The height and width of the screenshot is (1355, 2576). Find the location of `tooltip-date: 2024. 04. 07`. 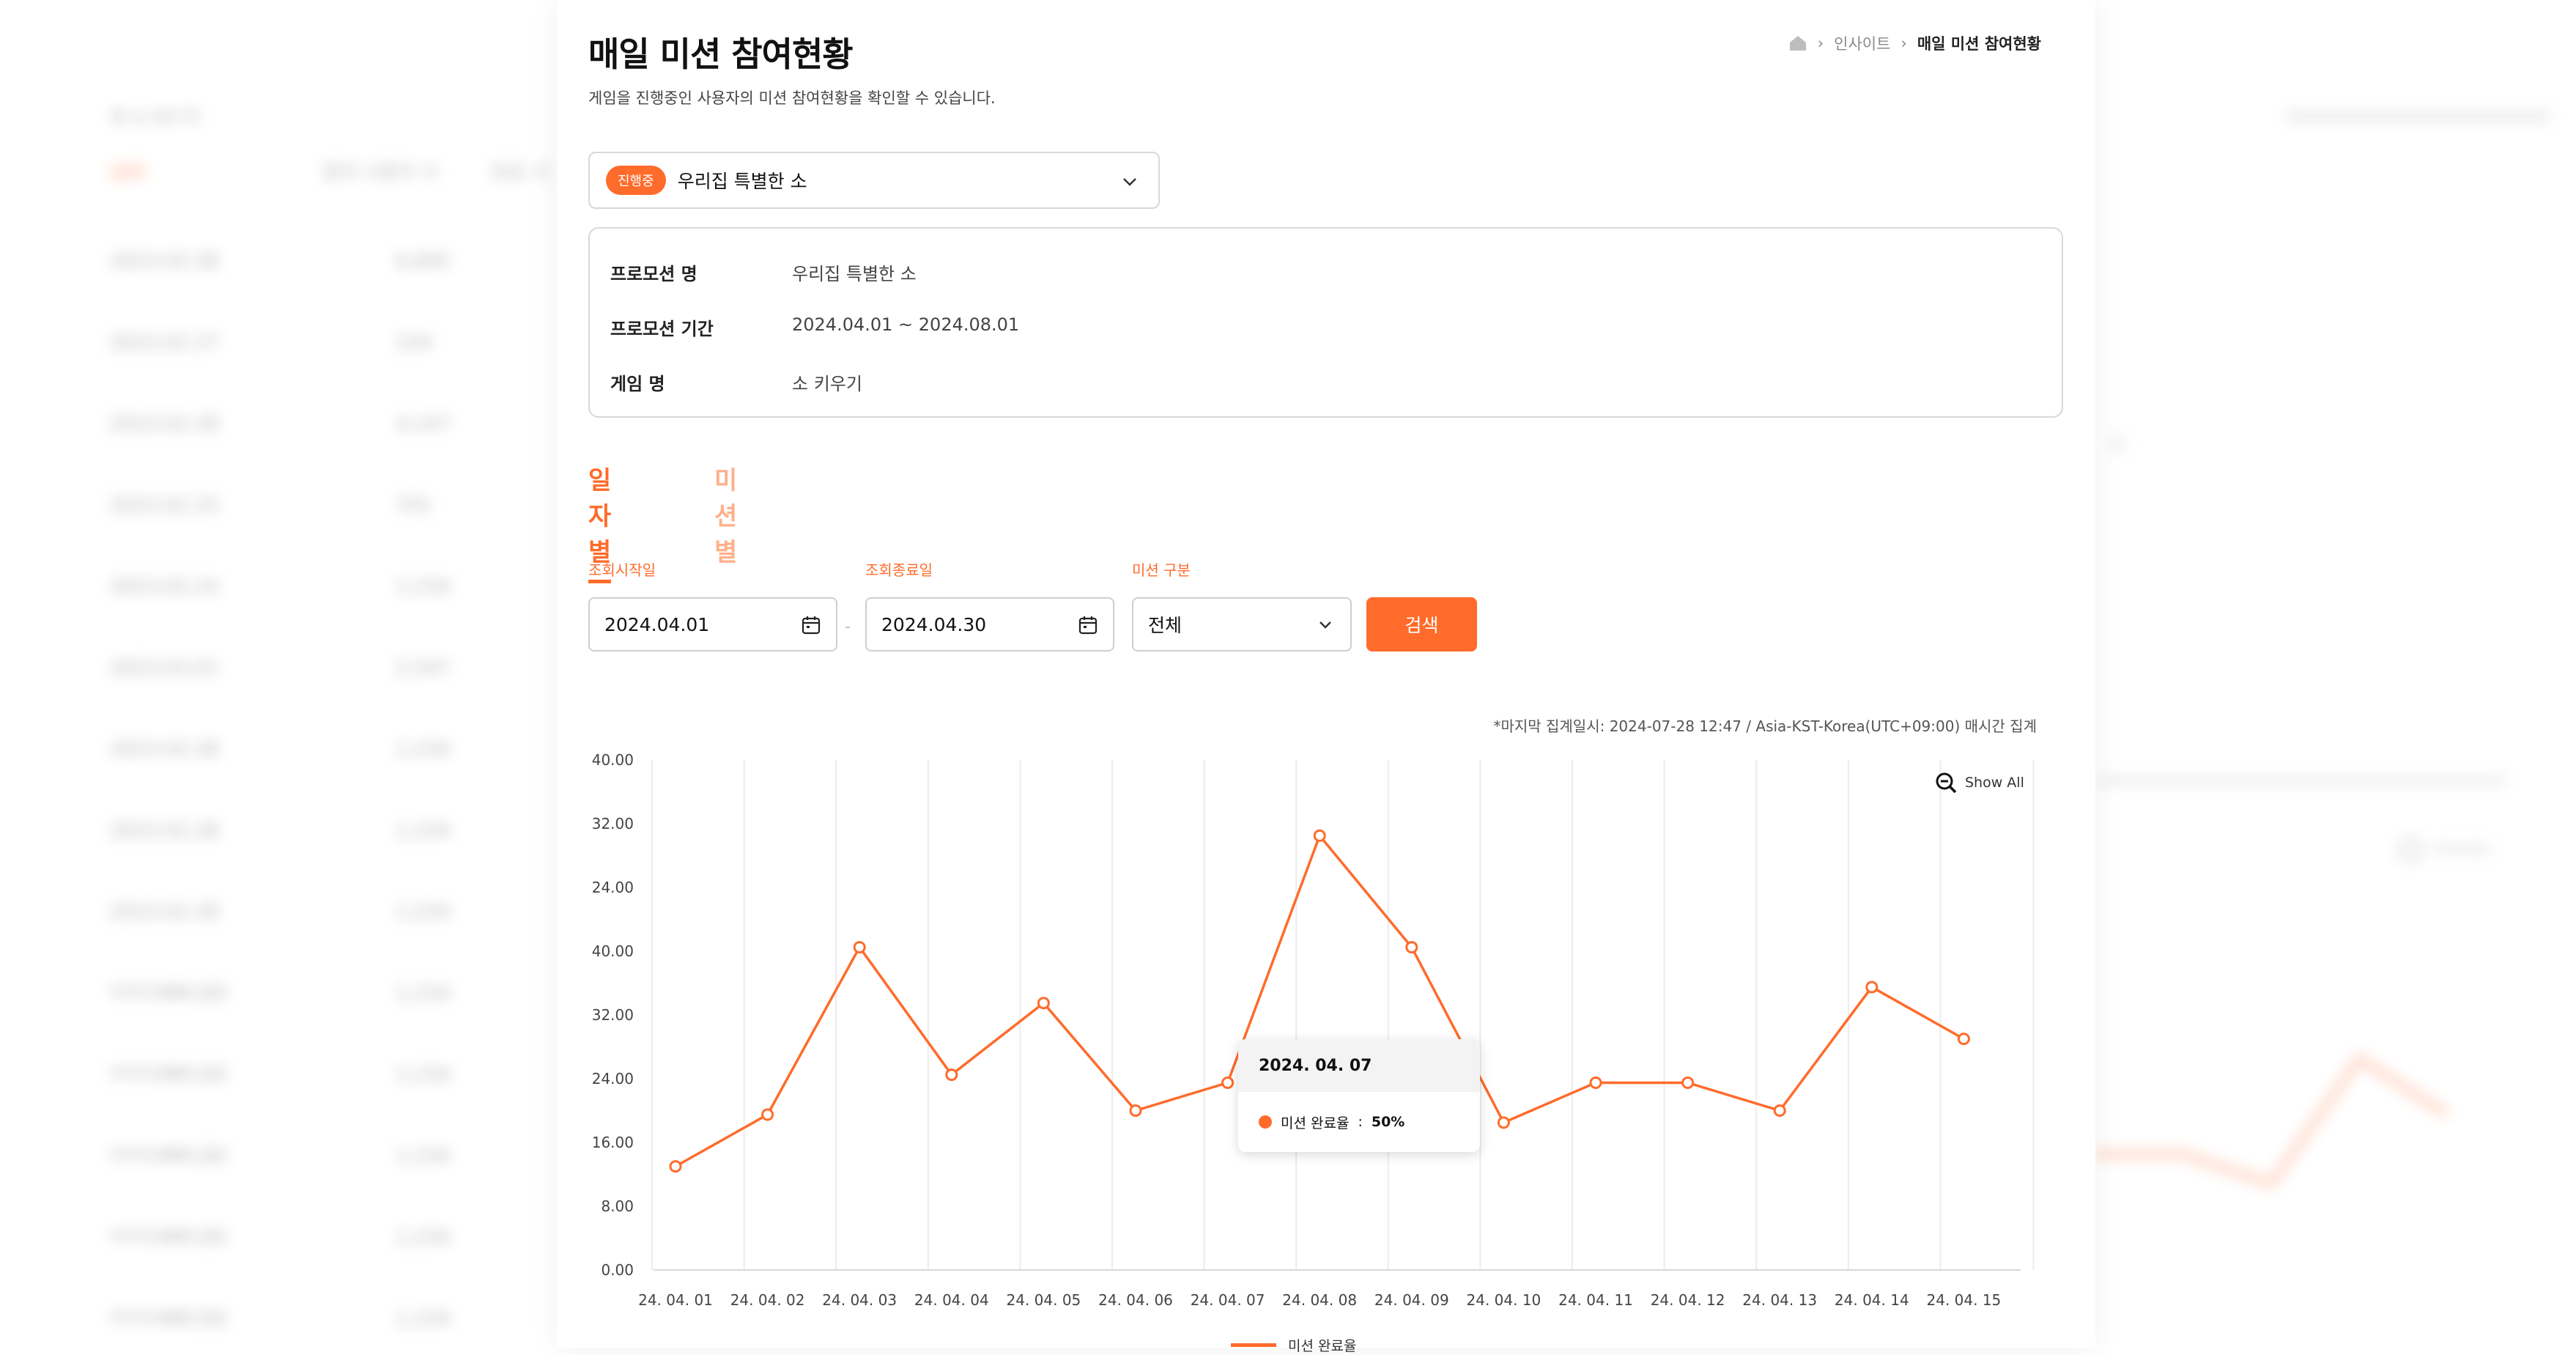

tooltip-date: 2024. 04. 07 is located at coordinates (1359, 1065).